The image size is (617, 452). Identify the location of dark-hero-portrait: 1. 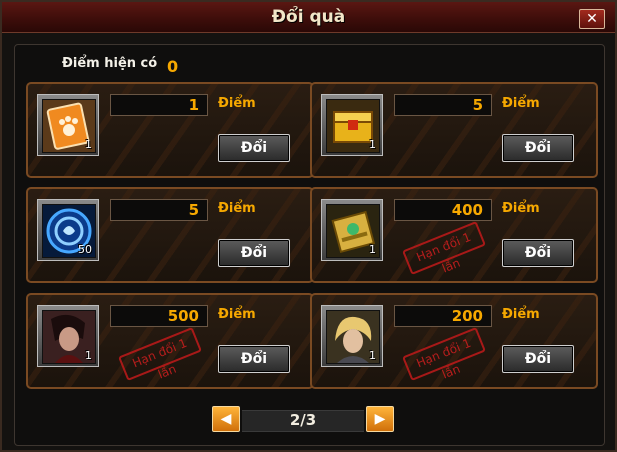
(69, 337).